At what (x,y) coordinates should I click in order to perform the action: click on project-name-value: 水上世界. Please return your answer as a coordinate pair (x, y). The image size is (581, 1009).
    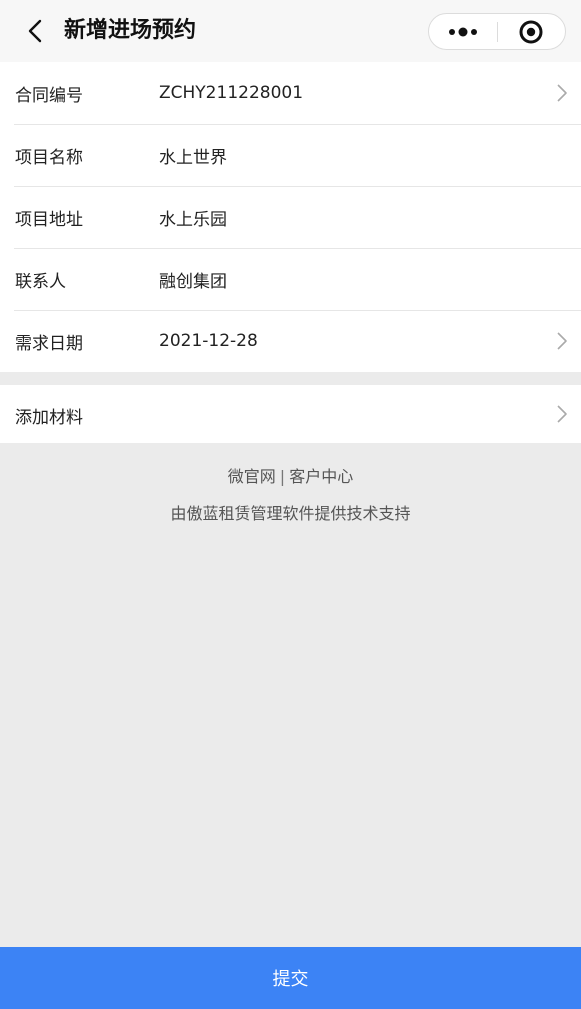
    Looking at the image, I should click on (193, 157).